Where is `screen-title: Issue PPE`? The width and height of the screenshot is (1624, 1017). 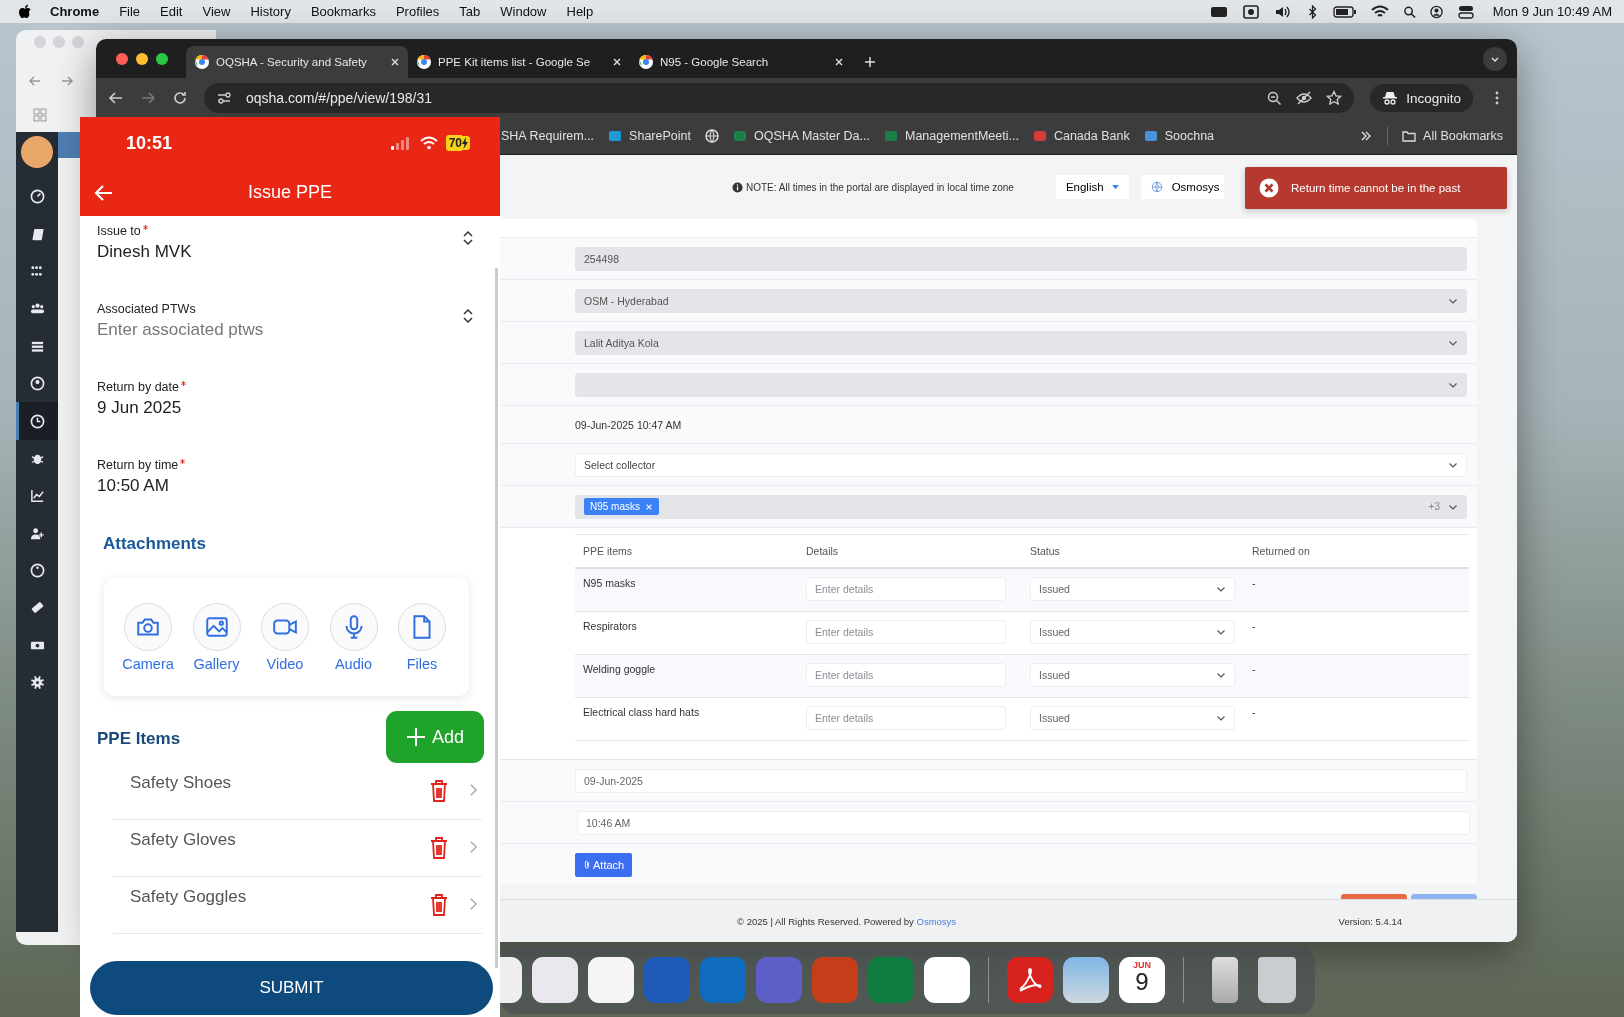
screen-title: Issue PPE is located at coordinates (289, 192).